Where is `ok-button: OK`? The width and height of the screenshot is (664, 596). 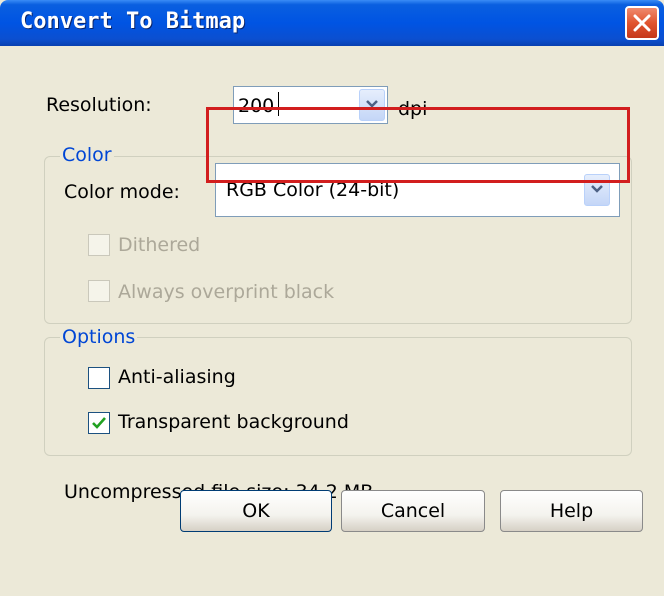
ok-button: OK is located at coordinates (256, 511).